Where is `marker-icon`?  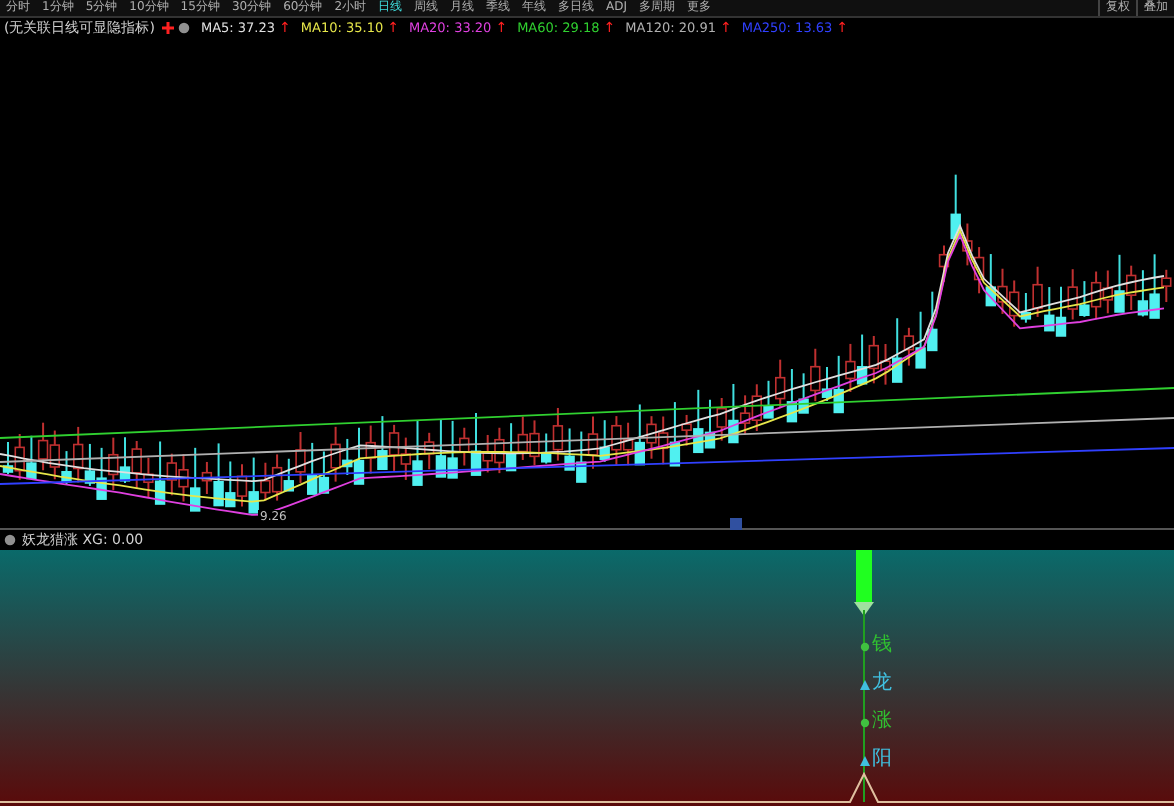
marker-icon is located at coordinates (736, 524).